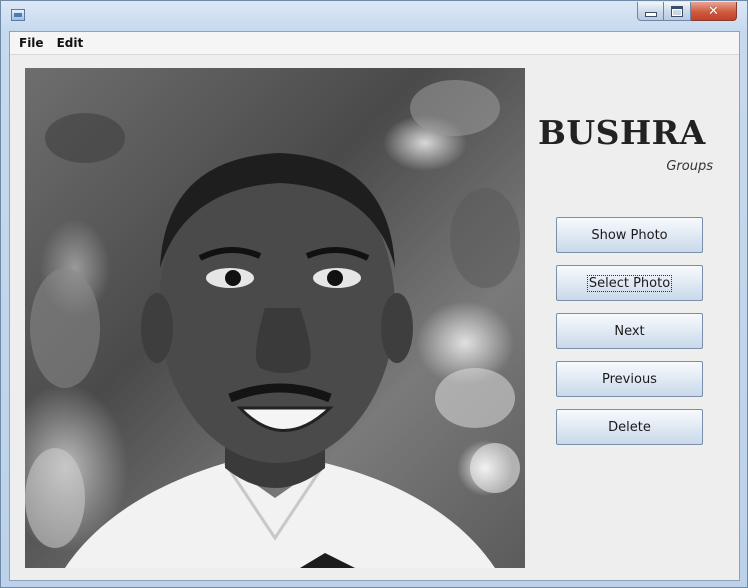 This screenshot has width=748, height=588. I want to click on delete-button: Delete, so click(629, 427).